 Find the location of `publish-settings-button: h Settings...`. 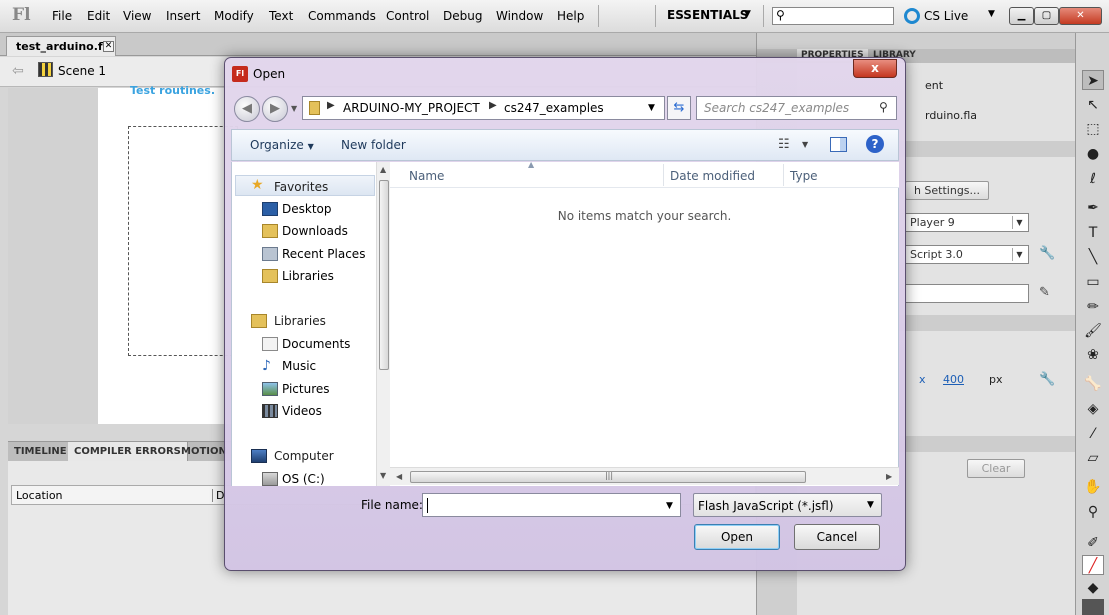

publish-settings-button: h Settings... is located at coordinates (947, 190).